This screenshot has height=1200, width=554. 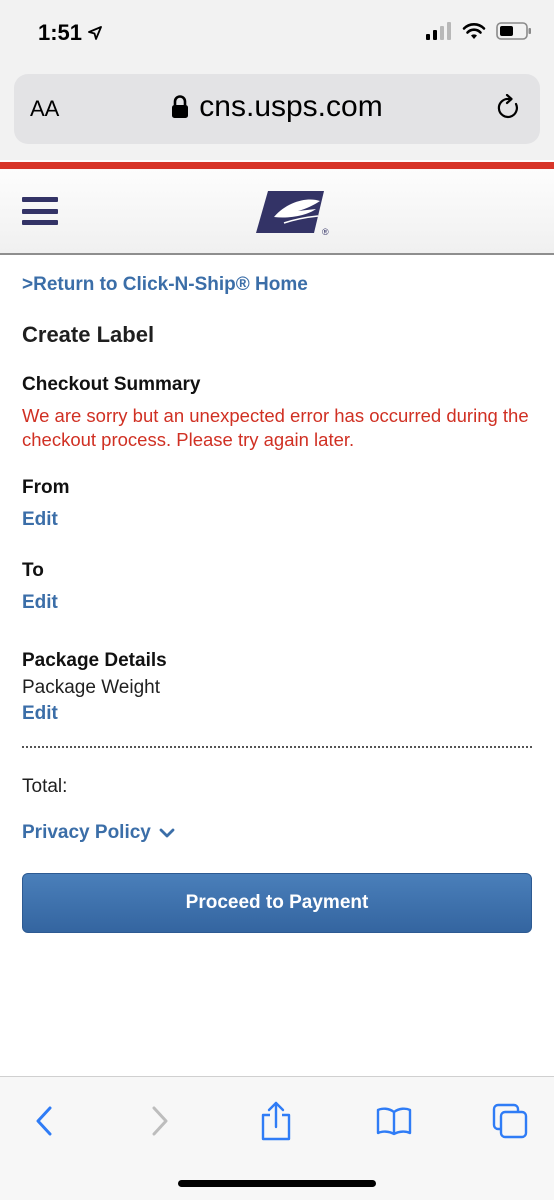 I want to click on status-icons, so click(x=479, y=31).